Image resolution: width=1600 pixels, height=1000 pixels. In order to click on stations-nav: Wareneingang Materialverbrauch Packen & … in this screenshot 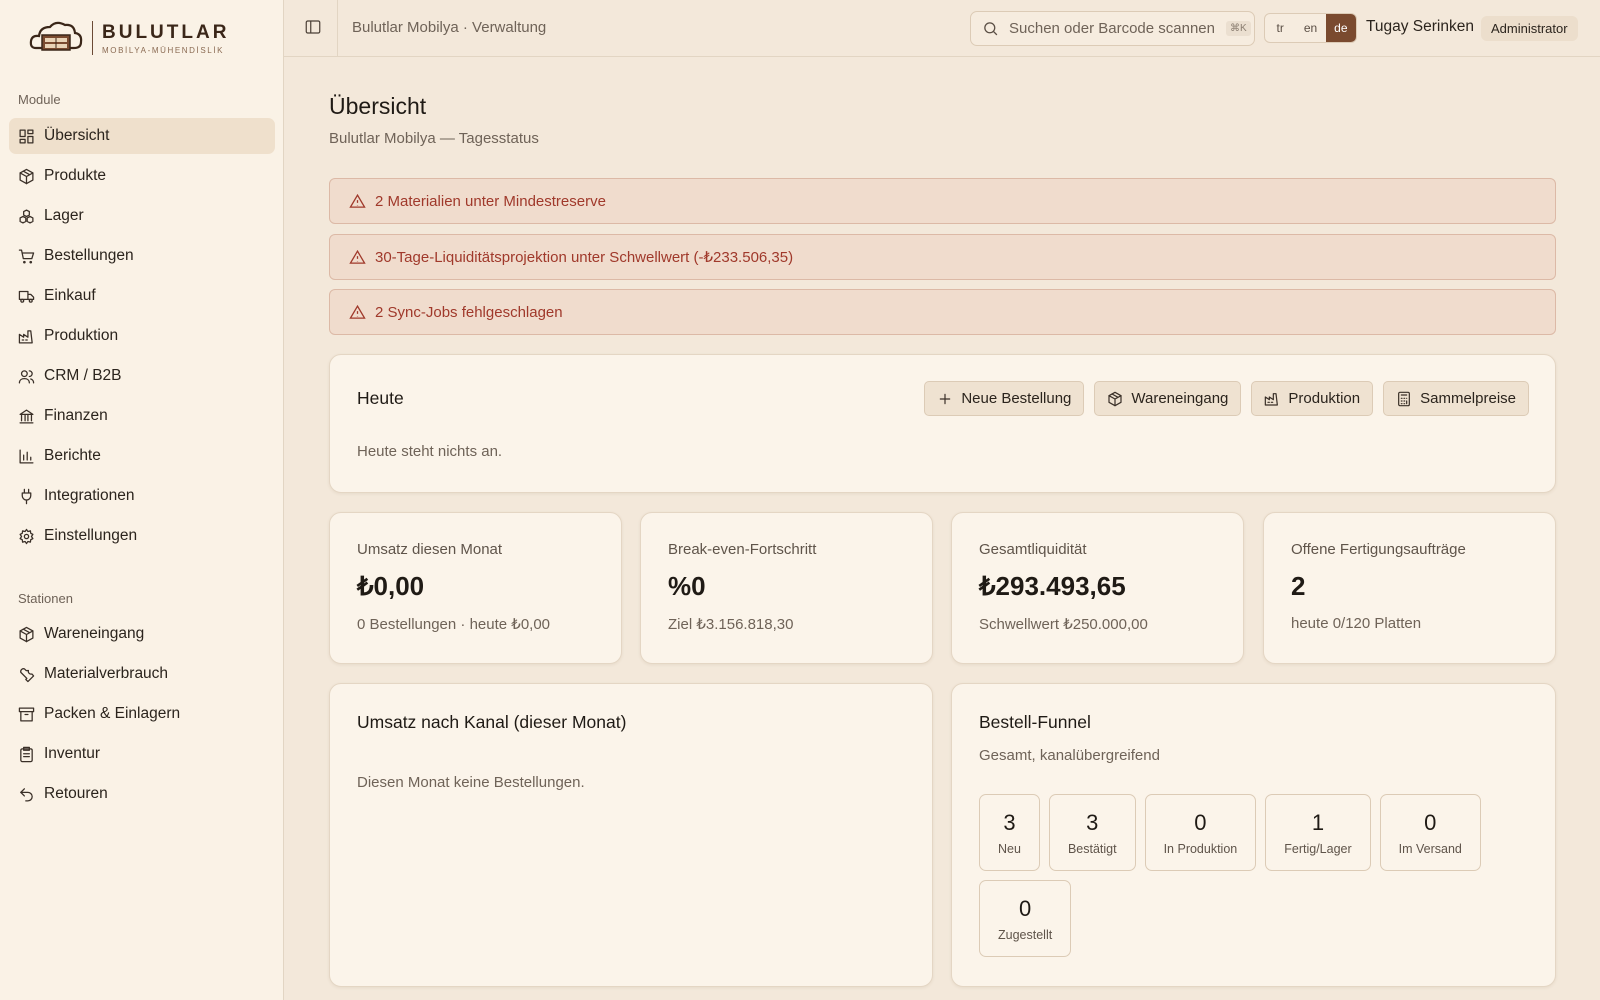, I will do `click(142, 716)`.